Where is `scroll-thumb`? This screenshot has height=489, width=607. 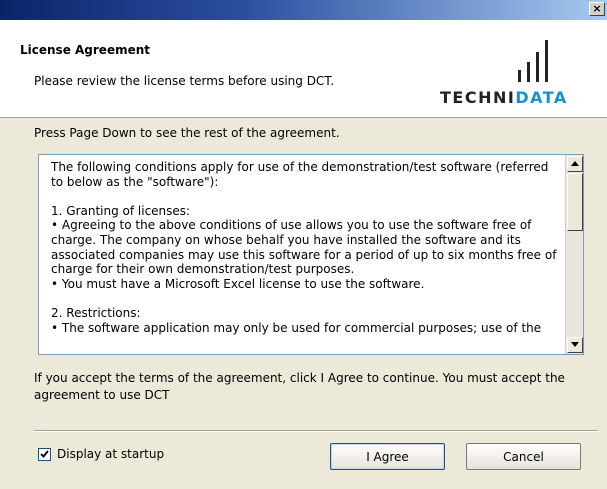 scroll-thumb is located at coordinates (575, 202).